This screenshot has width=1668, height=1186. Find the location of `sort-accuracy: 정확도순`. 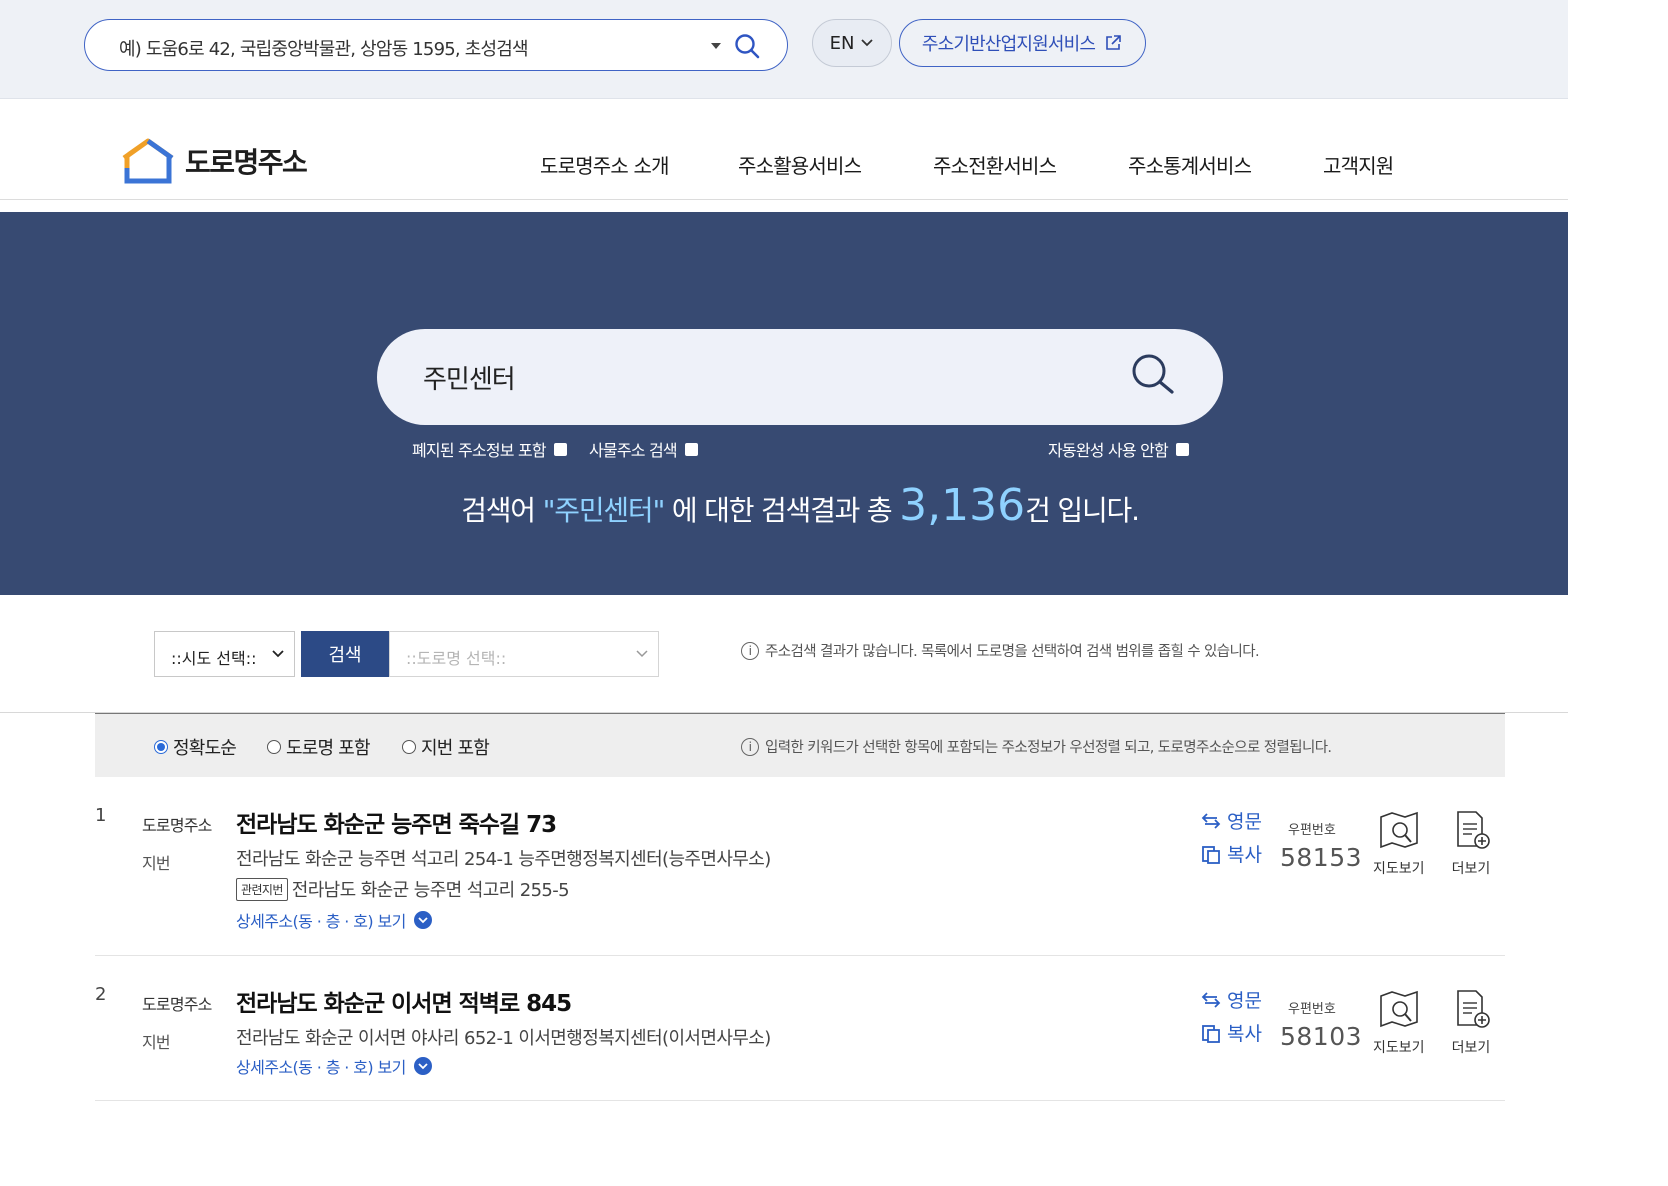

sort-accuracy: 정확도순 is located at coordinates (195, 747).